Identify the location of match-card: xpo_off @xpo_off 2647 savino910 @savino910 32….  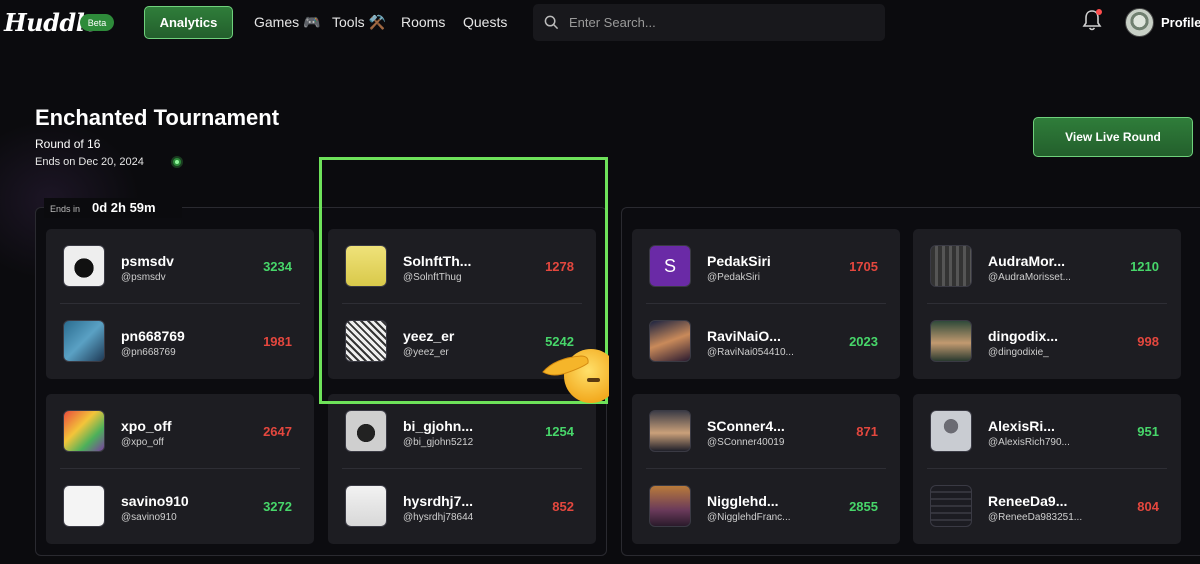
(180, 469).